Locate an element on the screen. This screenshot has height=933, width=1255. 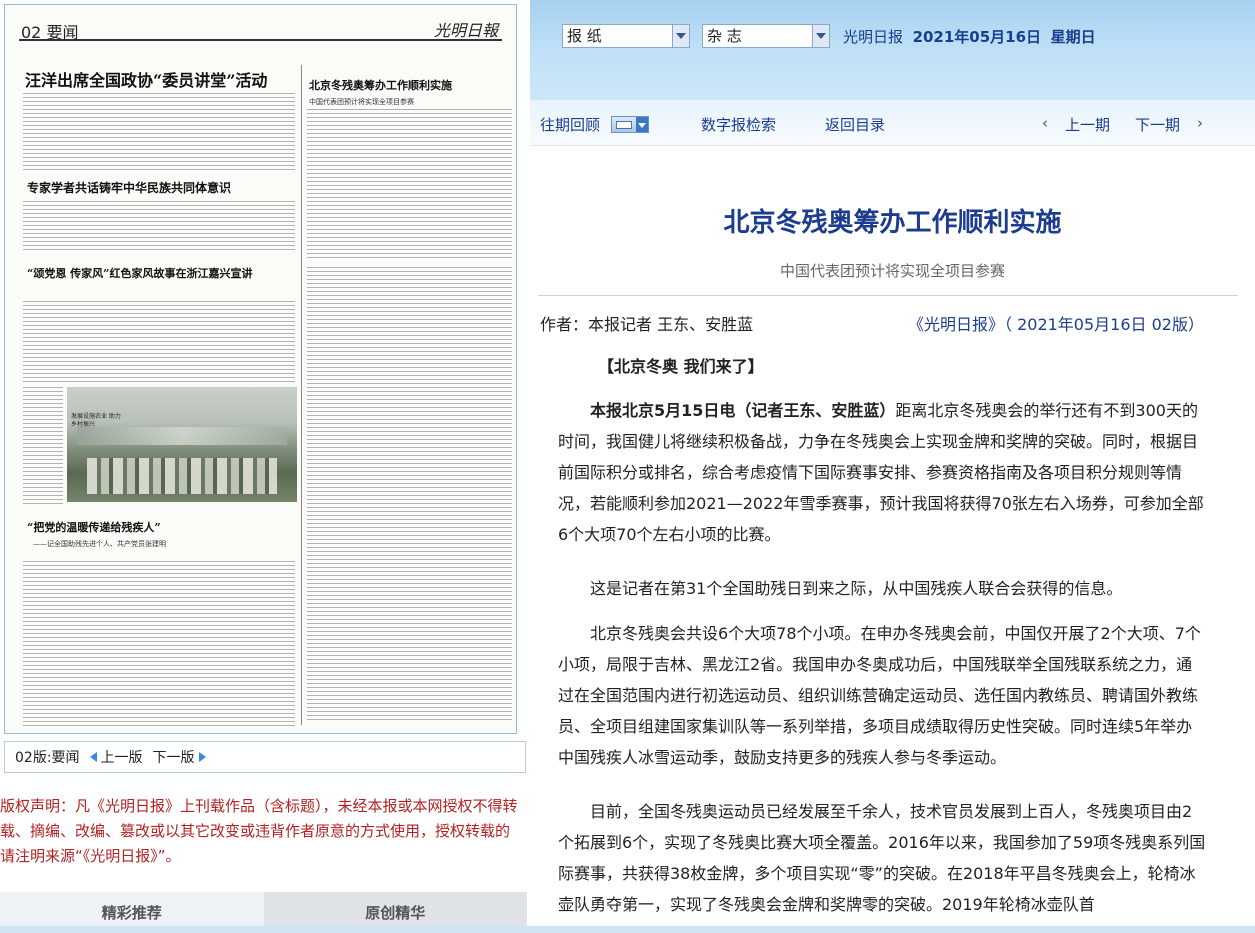
next-edition-link: 下一版 is located at coordinates (179, 757).